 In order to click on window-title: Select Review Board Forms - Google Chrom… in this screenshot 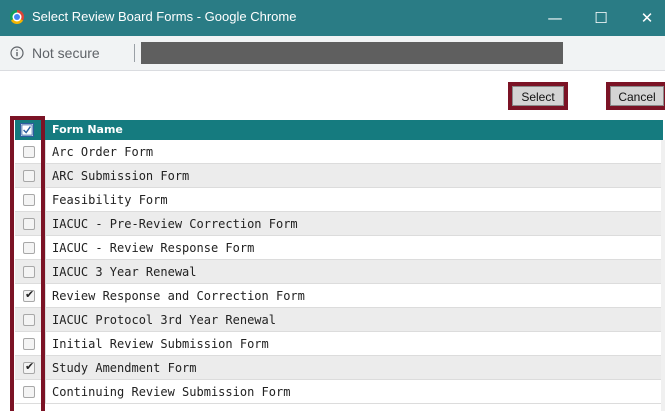, I will do `click(164, 16)`.